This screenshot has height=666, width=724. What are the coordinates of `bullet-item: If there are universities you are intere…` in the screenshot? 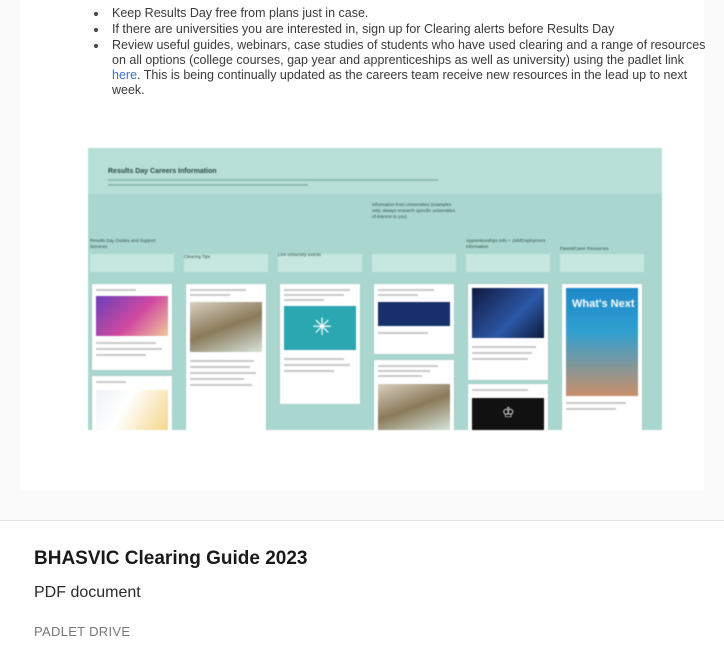 It's located at (398, 29).